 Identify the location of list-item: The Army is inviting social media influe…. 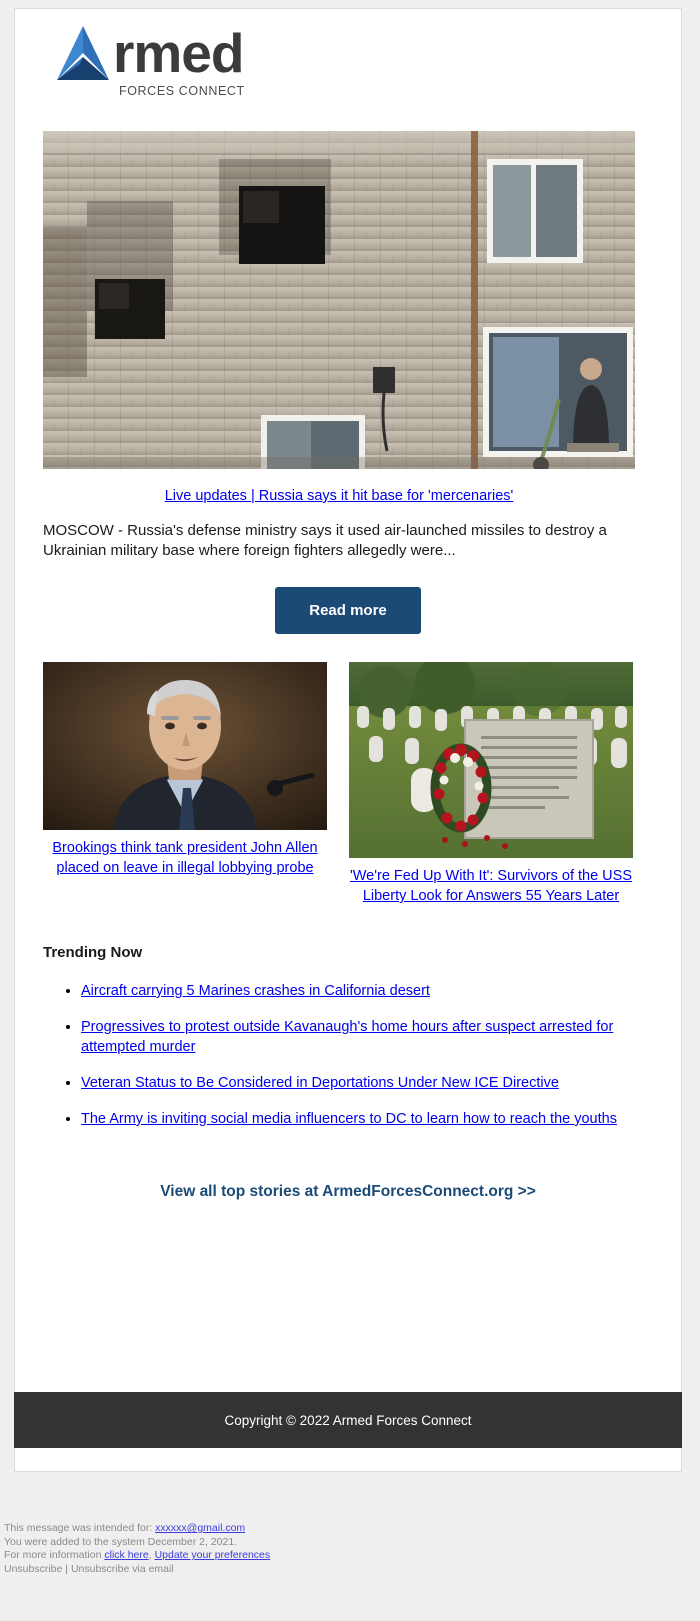
(368, 1119).